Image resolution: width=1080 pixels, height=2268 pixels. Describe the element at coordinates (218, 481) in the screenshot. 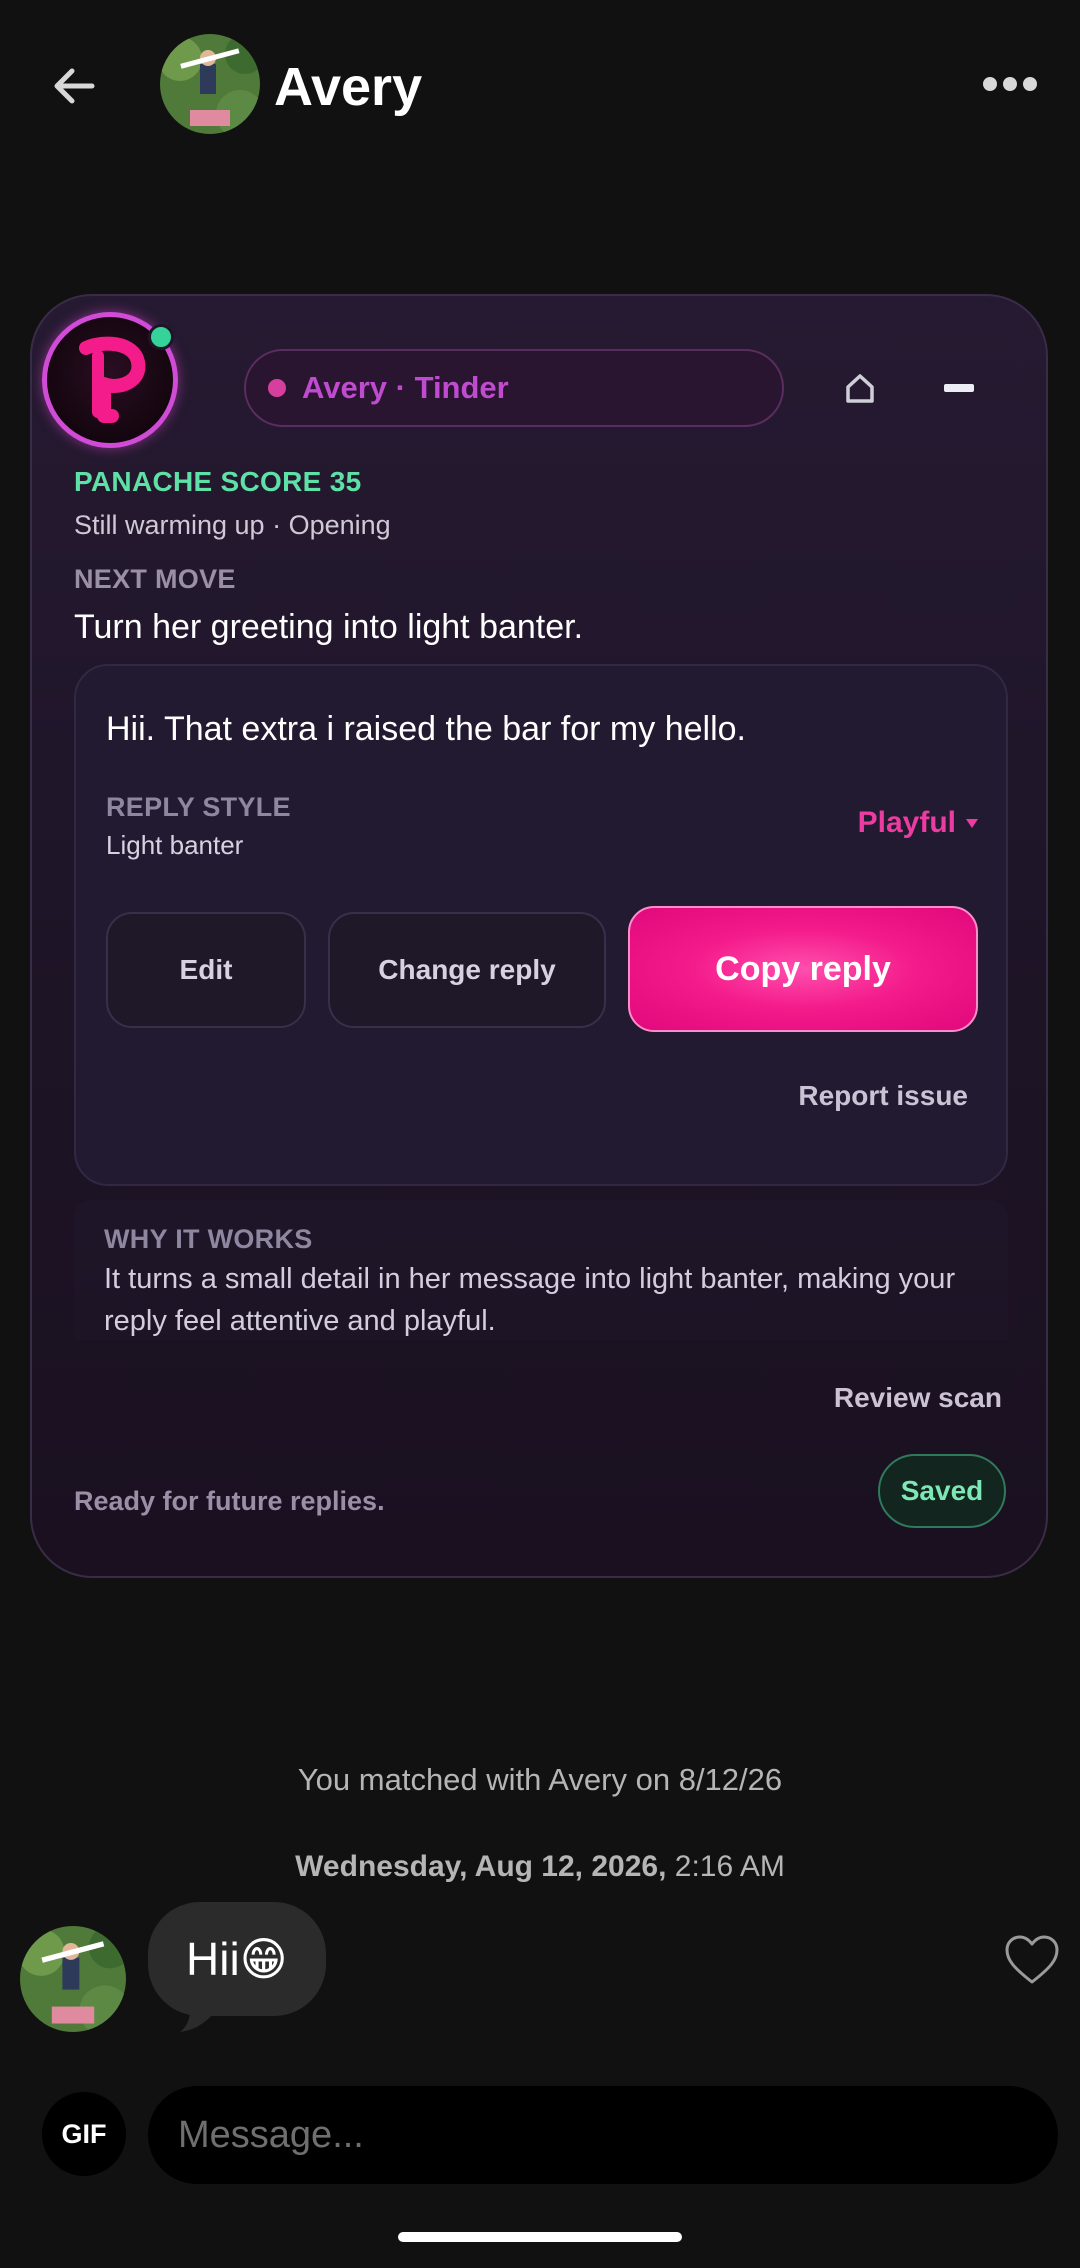

I see `score-label: PANACHE SCORE 35` at that location.